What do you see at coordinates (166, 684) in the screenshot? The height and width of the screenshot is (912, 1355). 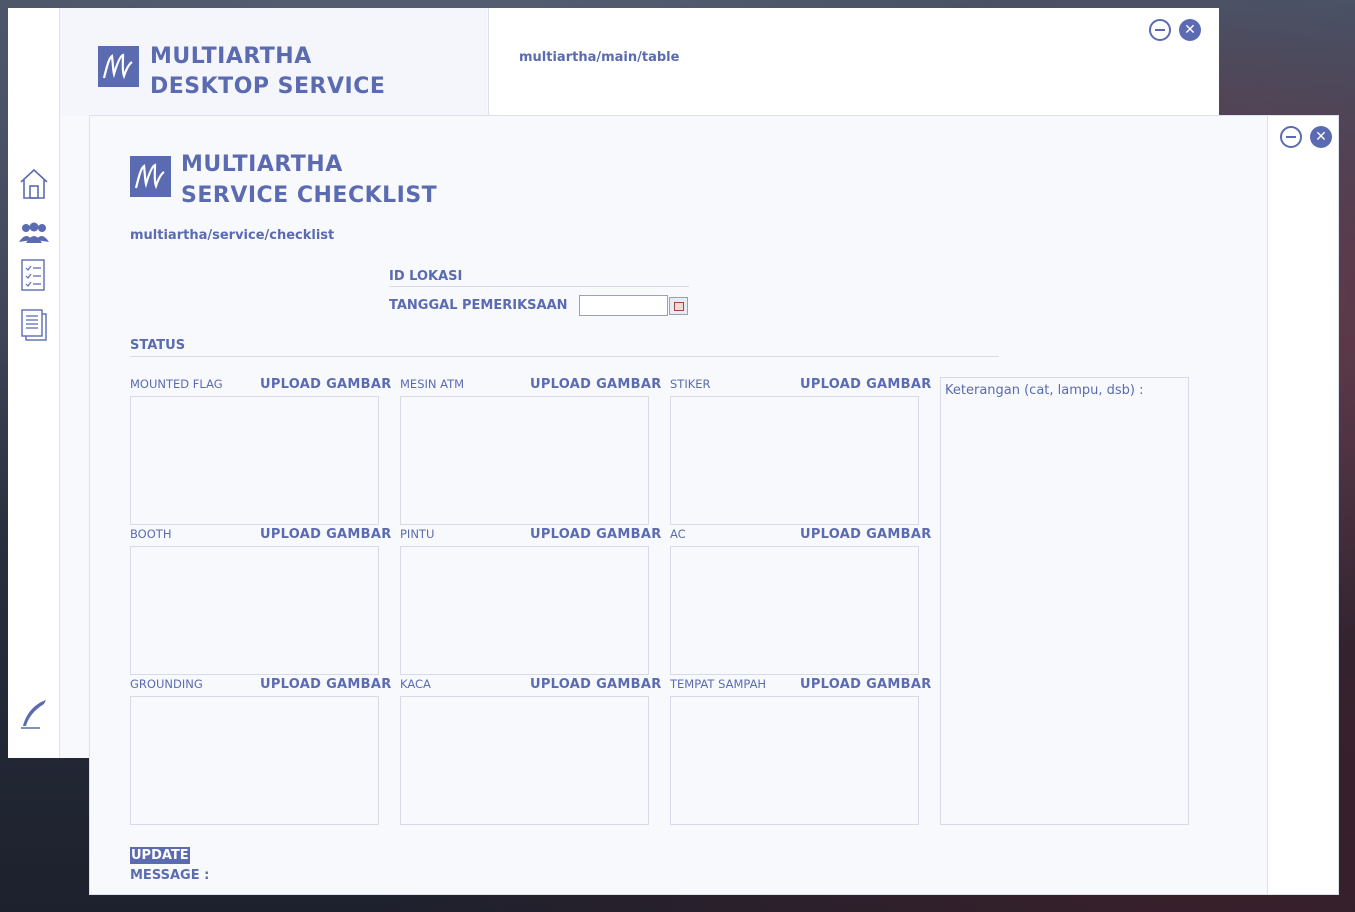 I see `item-label: GROUNDING` at bounding box center [166, 684].